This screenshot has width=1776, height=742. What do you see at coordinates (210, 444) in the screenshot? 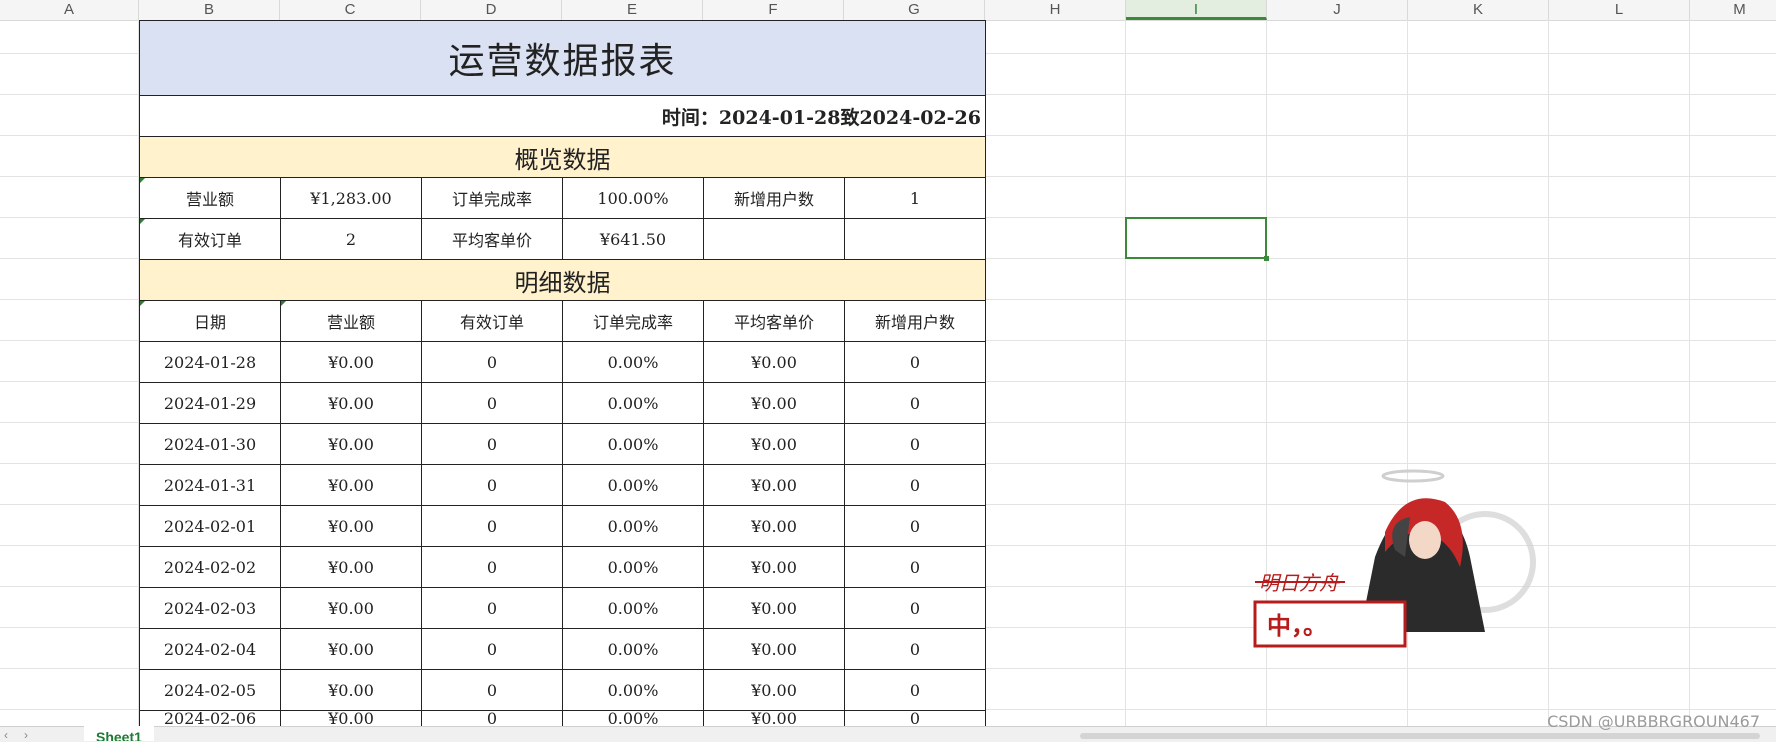
I see `detail-data-cell: 2024-01-30` at bounding box center [210, 444].